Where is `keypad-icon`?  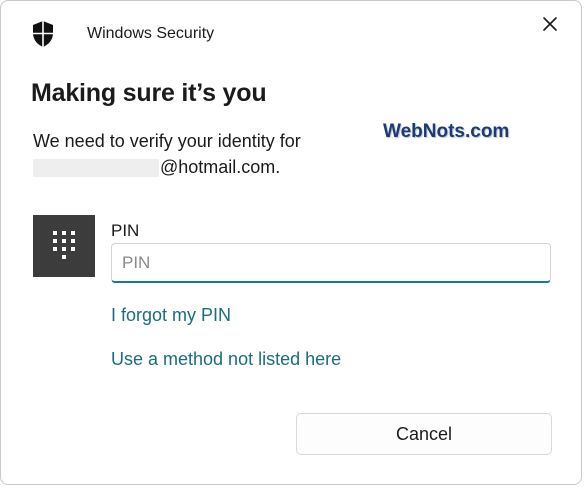
keypad-icon is located at coordinates (64, 256).